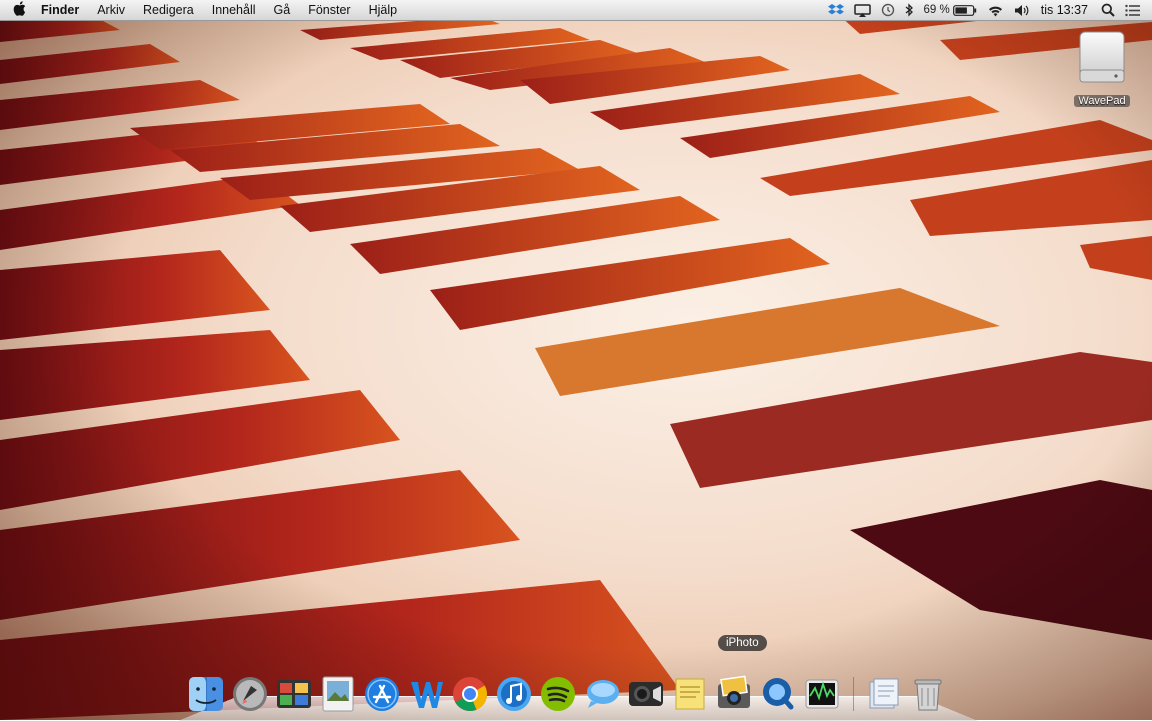  What do you see at coordinates (383, 10) in the screenshot?
I see `menu-hjalp: Hjälp` at bounding box center [383, 10].